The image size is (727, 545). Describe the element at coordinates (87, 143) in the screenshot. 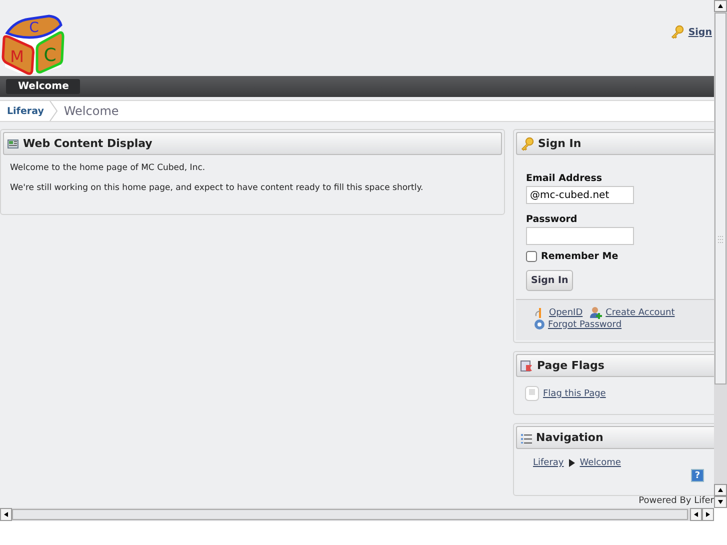

I see `portlet-title: Web Content Display` at that location.